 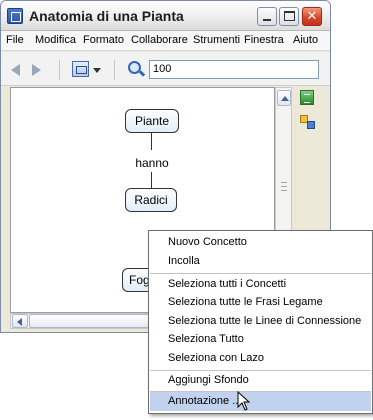 What do you see at coordinates (260, 339) in the screenshot?
I see `menu-item-seleziona-tutto: Seleziona Tutto` at bounding box center [260, 339].